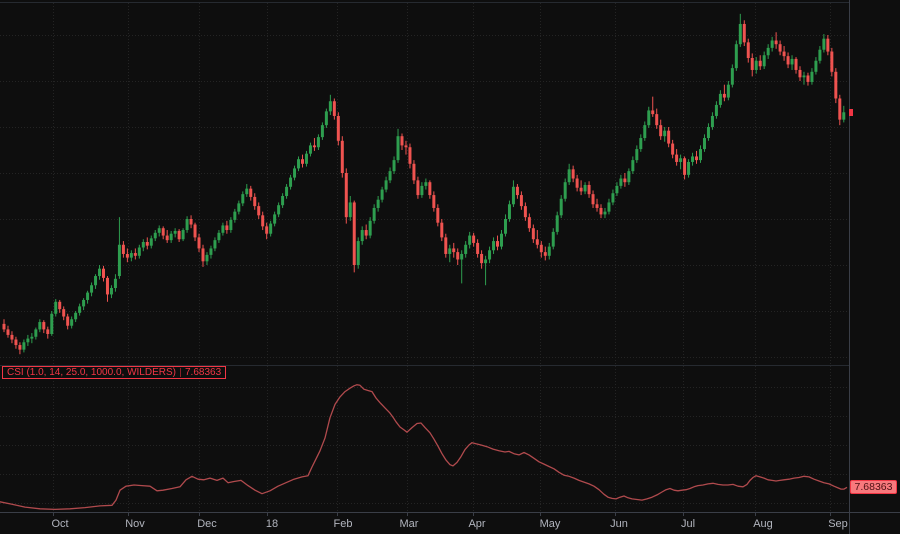 This screenshot has height=534, width=900. What do you see at coordinates (91, 372) in the screenshot?
I see `indicator-name: CSI (1.0, 14, 25.0, 1000.0, WILDERS)` at bounding box center [91, 372].